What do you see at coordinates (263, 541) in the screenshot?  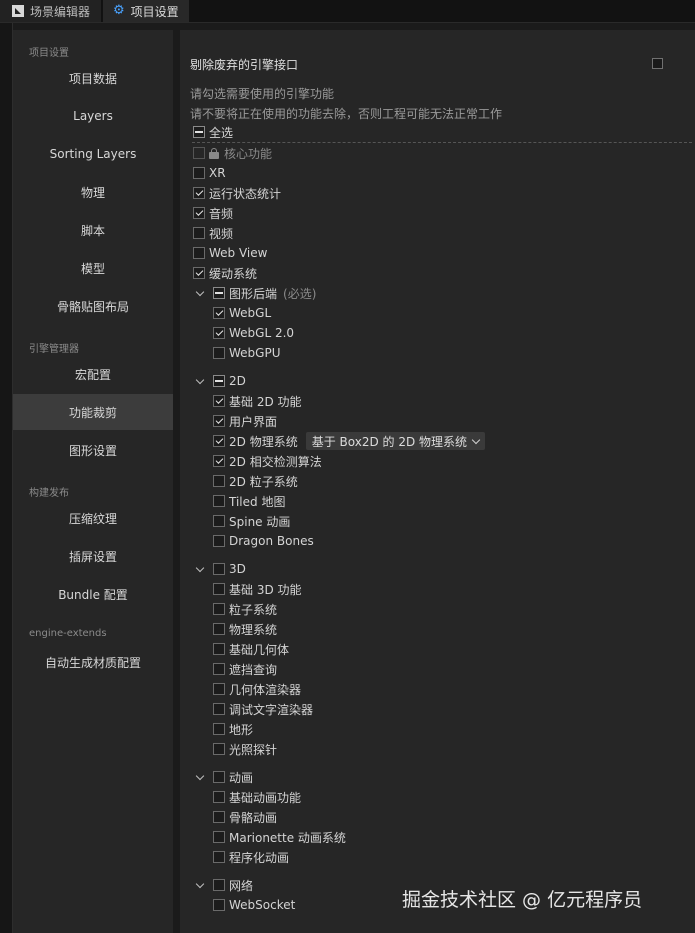 I see `feature-row: Dragon Bones` at bounding box center [263, 541].